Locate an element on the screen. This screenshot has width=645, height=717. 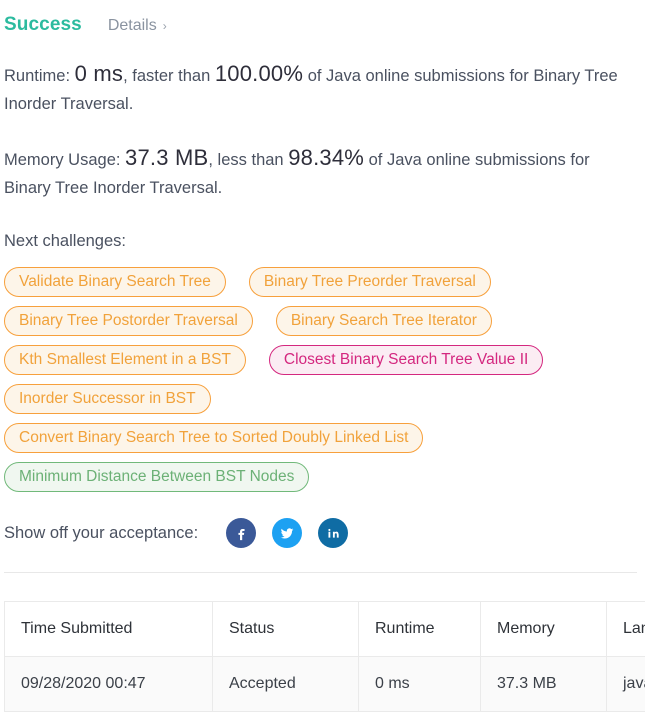
status-title: Success is located at coordinates (43, 24).